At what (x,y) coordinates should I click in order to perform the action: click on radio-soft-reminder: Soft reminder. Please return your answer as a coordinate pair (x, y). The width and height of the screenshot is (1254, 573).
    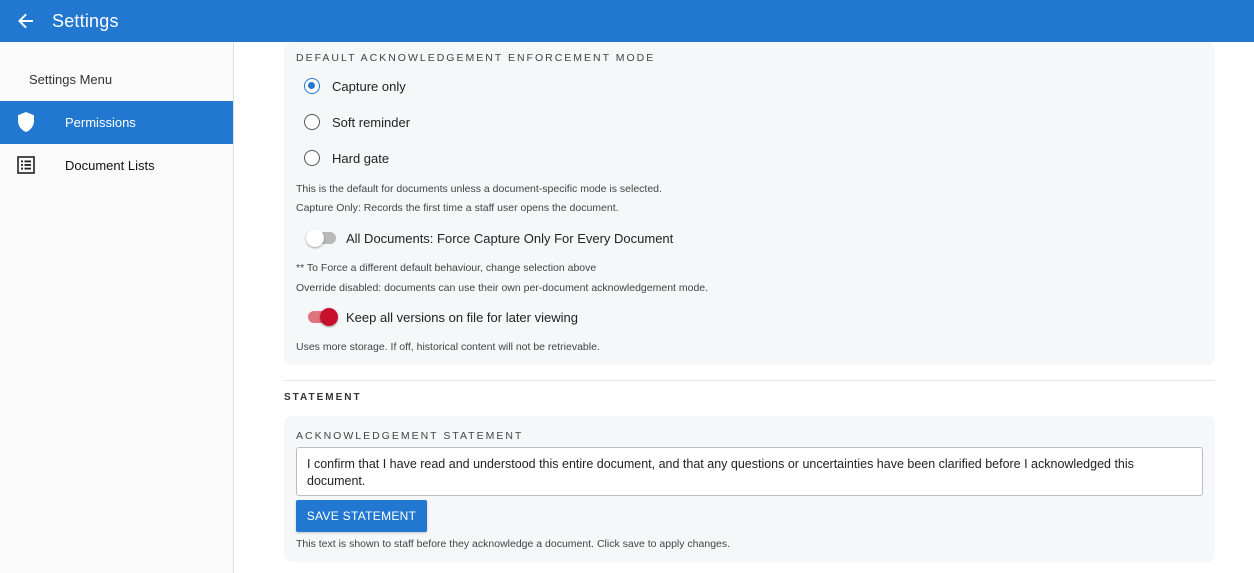
    Looking at the image, I should click on (357, 122).